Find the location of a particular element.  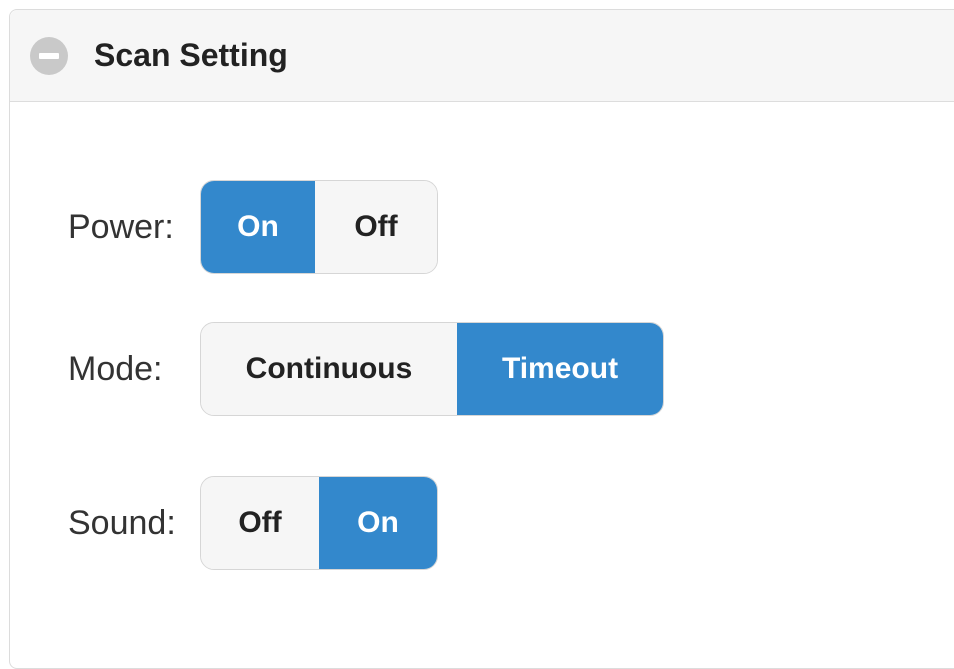

power-off-button: Off is located at coordinates (376, 227).